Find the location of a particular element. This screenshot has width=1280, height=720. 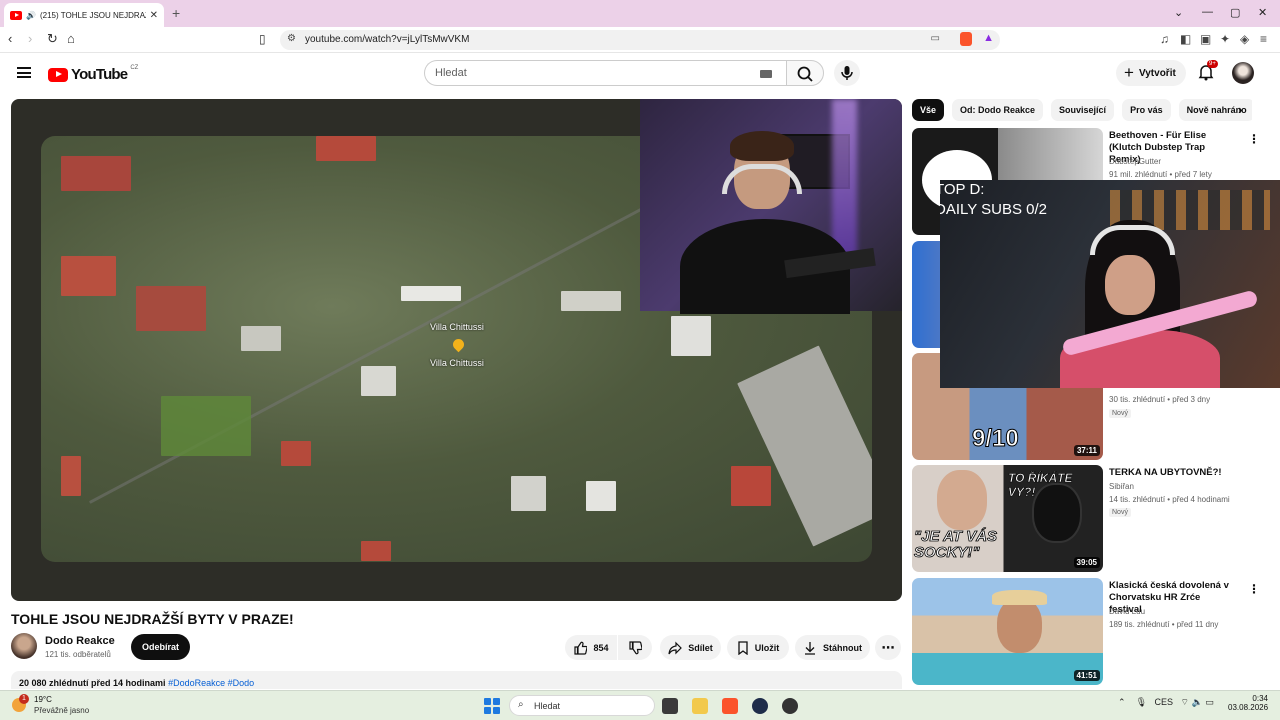

temperature: 19°C is located at coordinates (43, 699).